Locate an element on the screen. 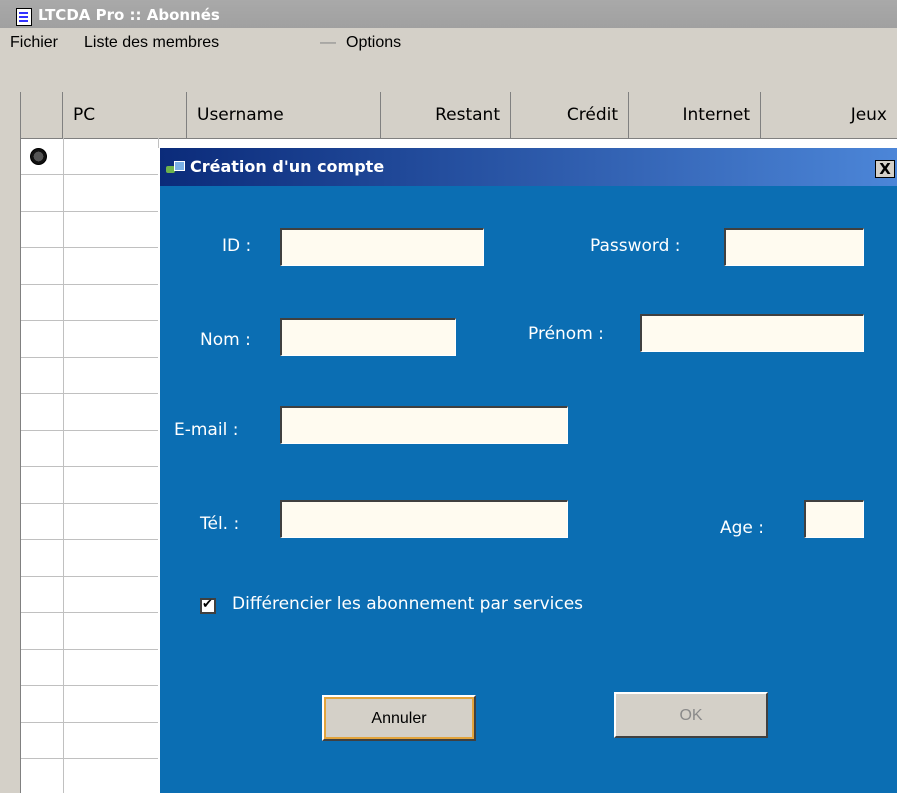 The height and width of the screenshot is (793, 897). tel-label: Tél. : is located at coordinates (220, 524).